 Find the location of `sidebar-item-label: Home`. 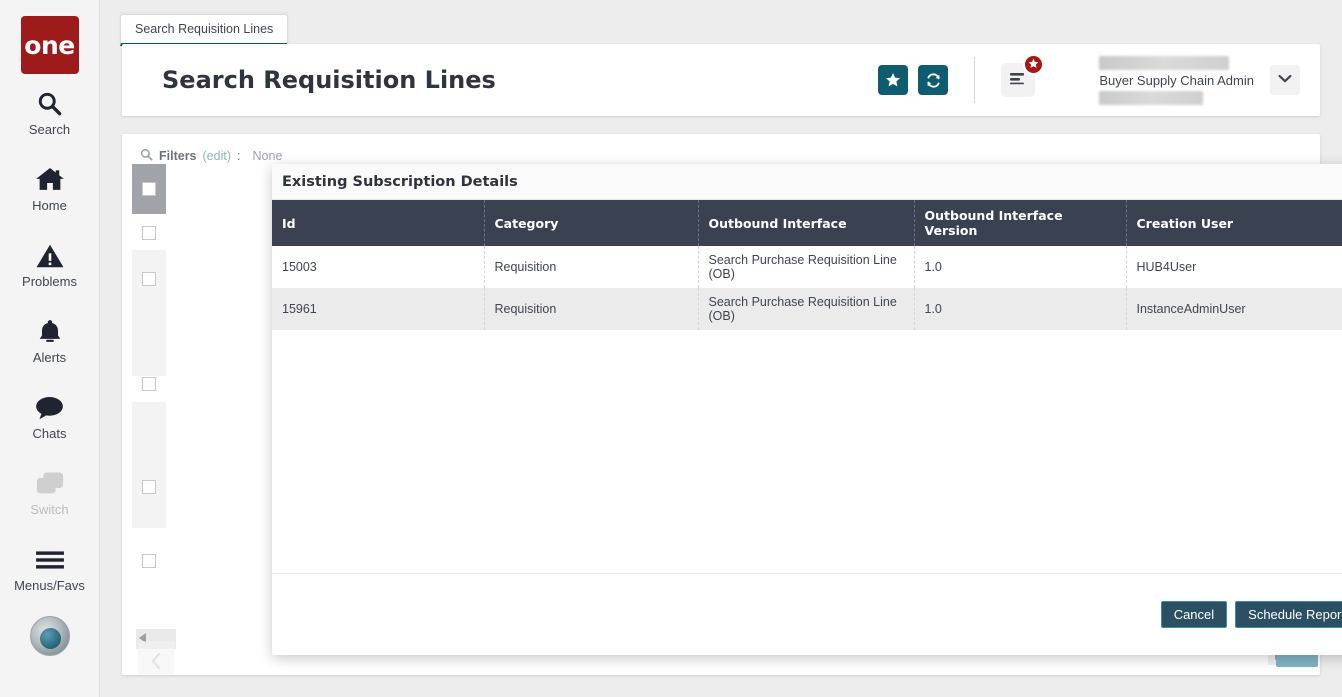

sidebar-item-label: Home is located at coordinates (49, 205).